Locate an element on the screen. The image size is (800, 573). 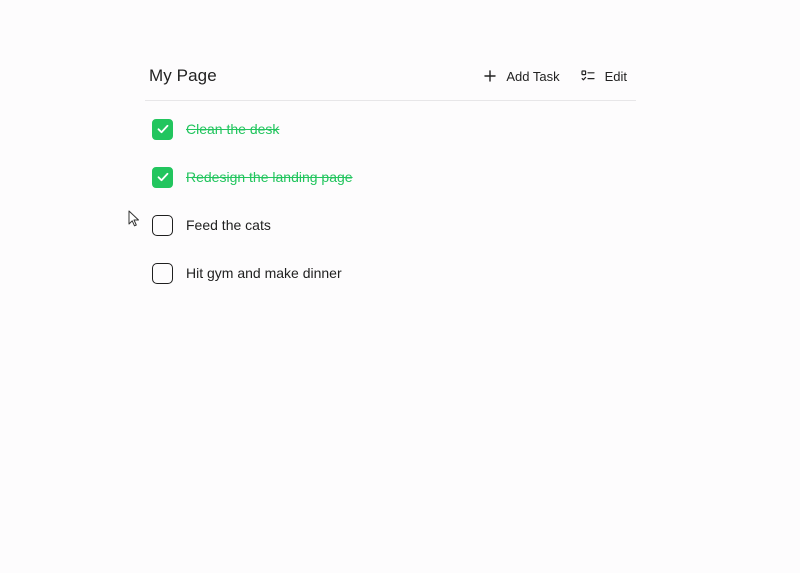
add-task-button: Add Task is located at coordinates (522, 76).